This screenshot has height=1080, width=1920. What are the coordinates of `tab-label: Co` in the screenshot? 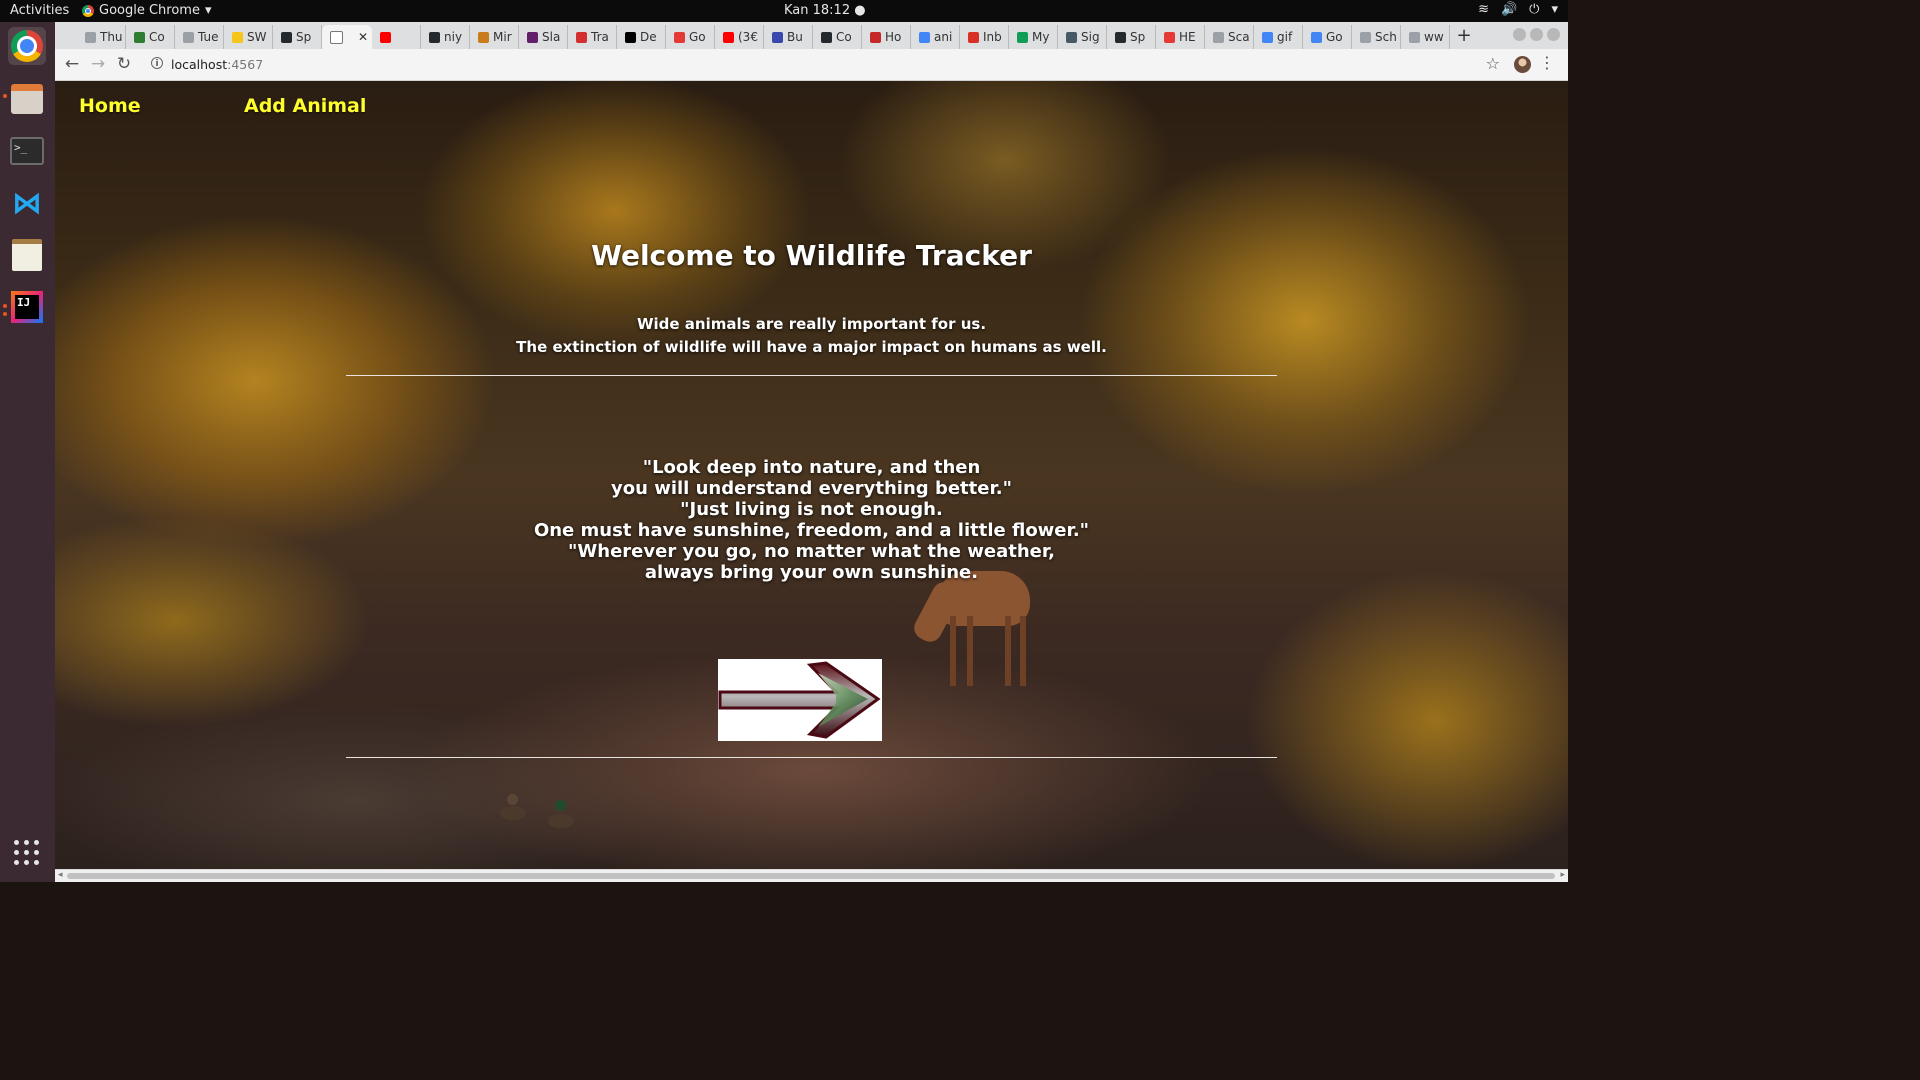 It's located at (844, 37).